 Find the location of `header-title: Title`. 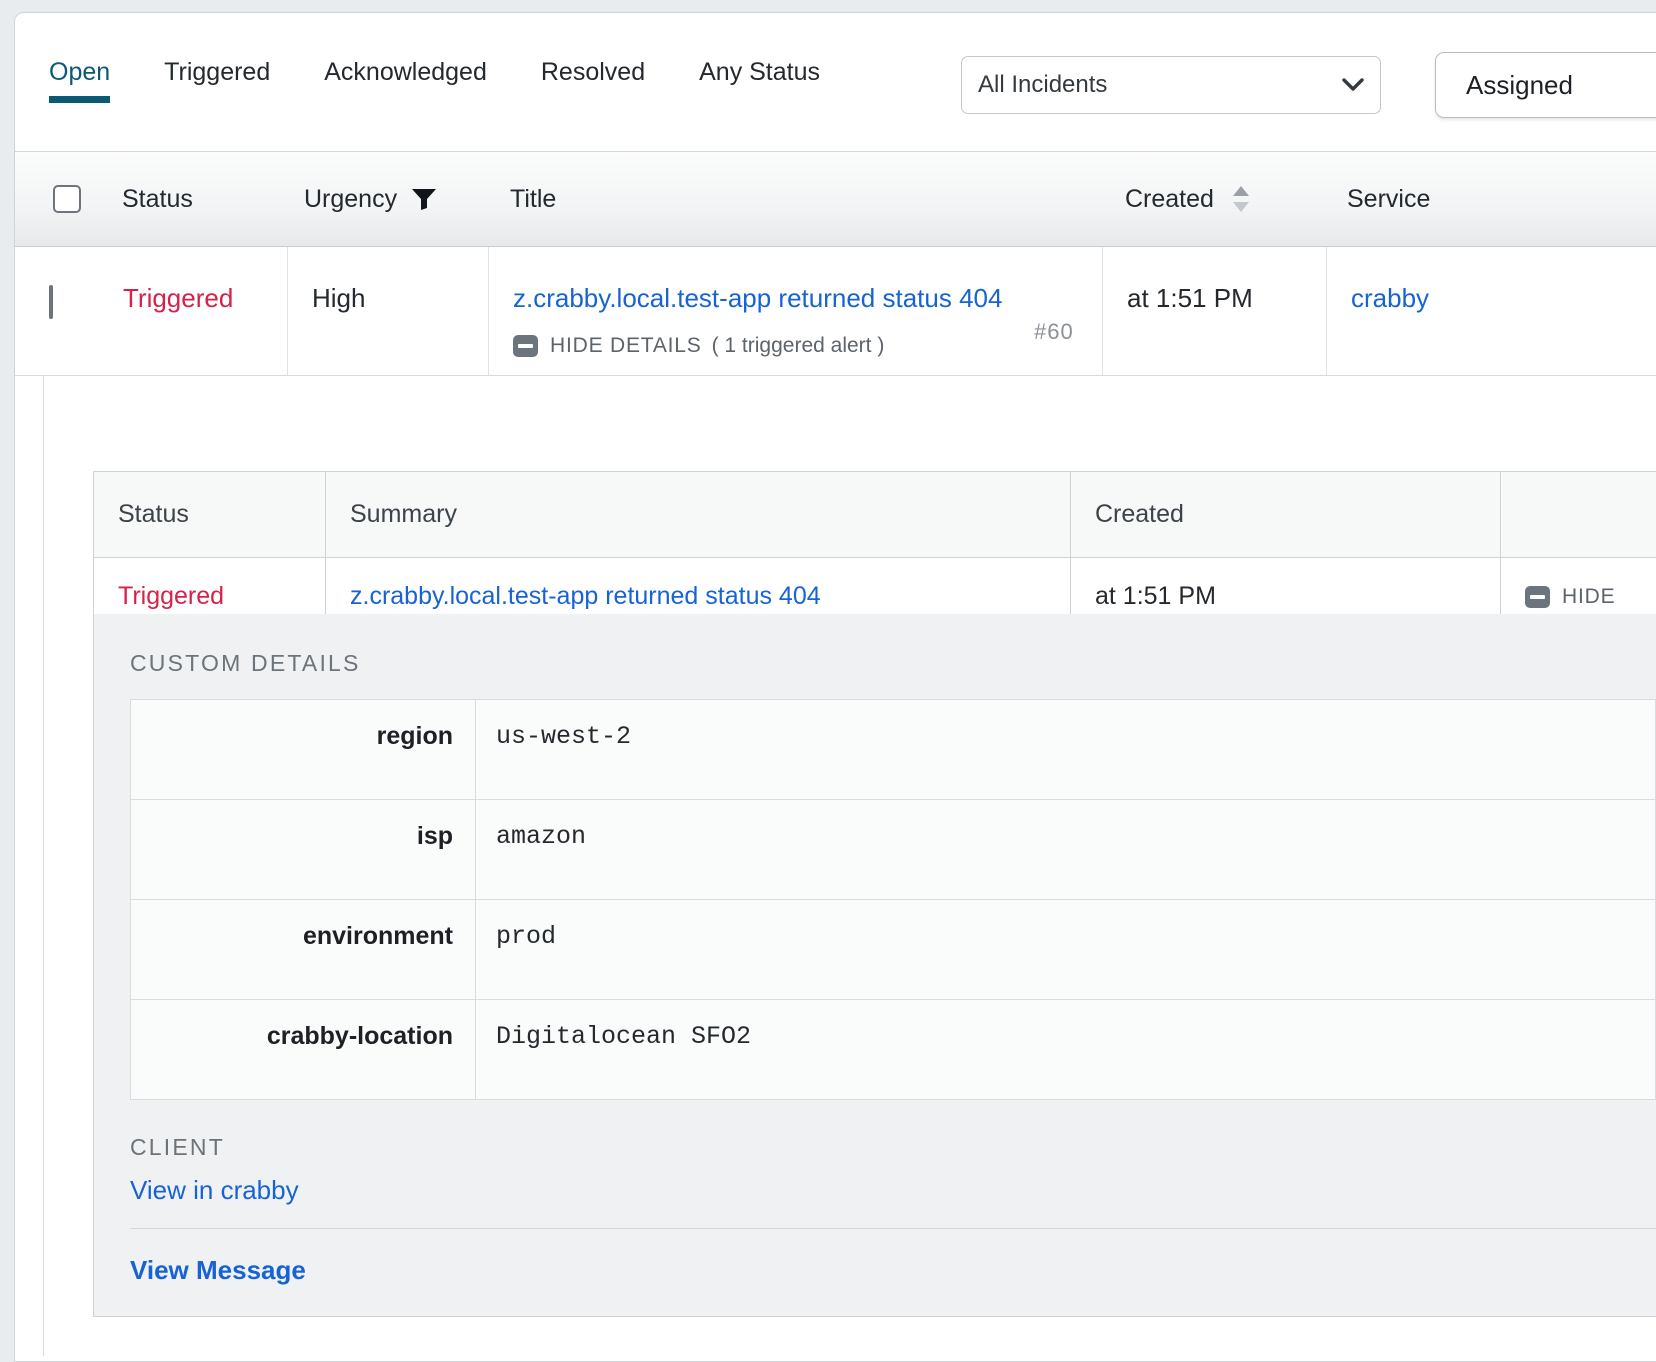

header-title: Title is located at coordinates (533, 199).